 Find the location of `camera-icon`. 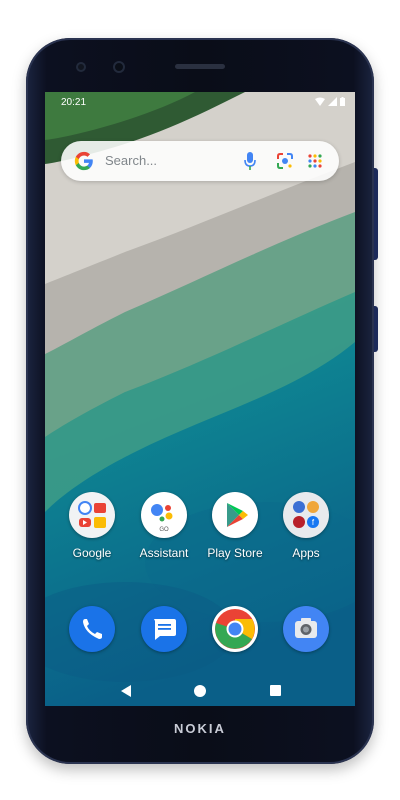

camera-icon is located at coordinates (306, 629).